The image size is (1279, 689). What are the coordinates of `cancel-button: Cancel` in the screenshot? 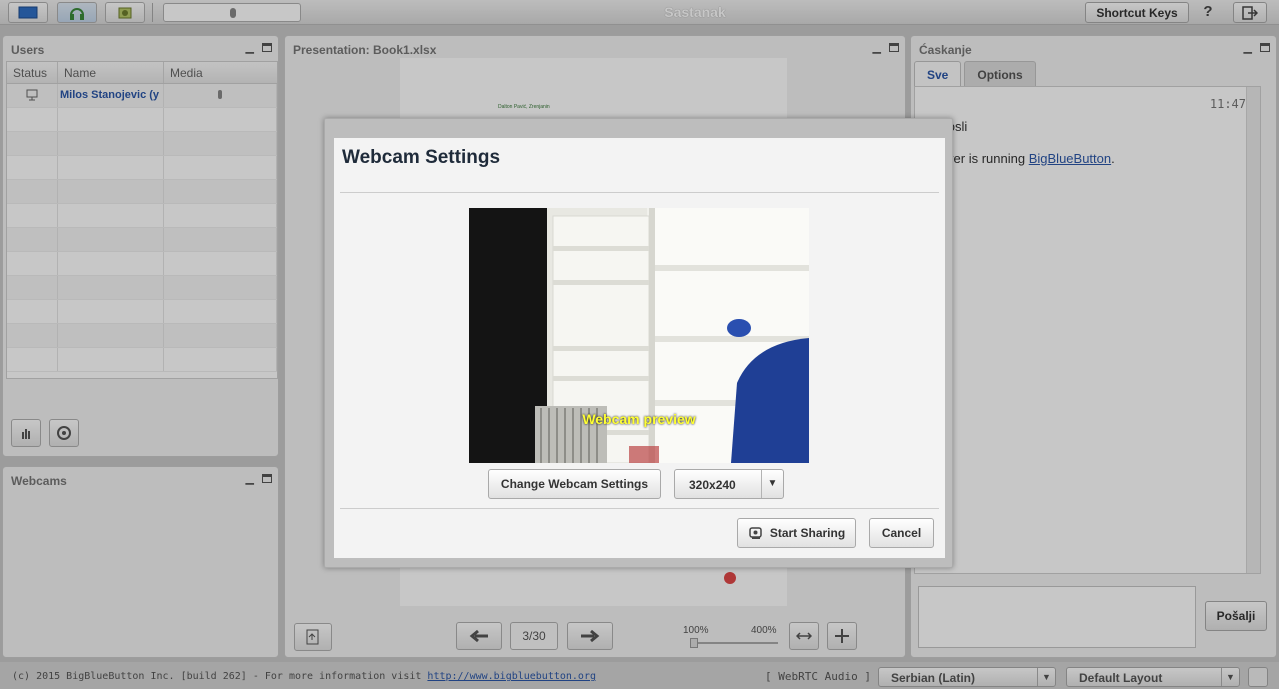 It's located at (901, 533).